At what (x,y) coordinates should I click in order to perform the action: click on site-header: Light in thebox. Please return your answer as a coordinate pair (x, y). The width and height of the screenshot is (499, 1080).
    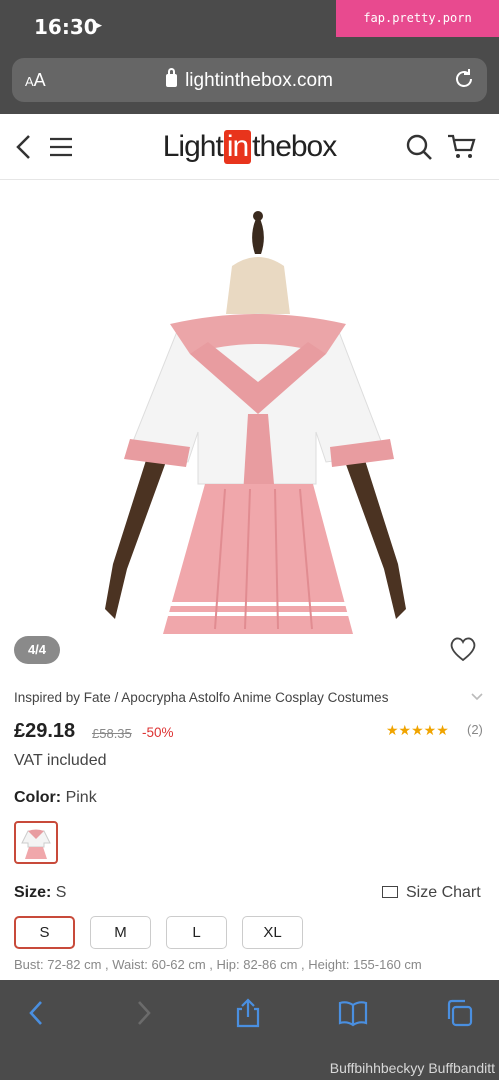
    Looking at the image, I should click on (249, 147).